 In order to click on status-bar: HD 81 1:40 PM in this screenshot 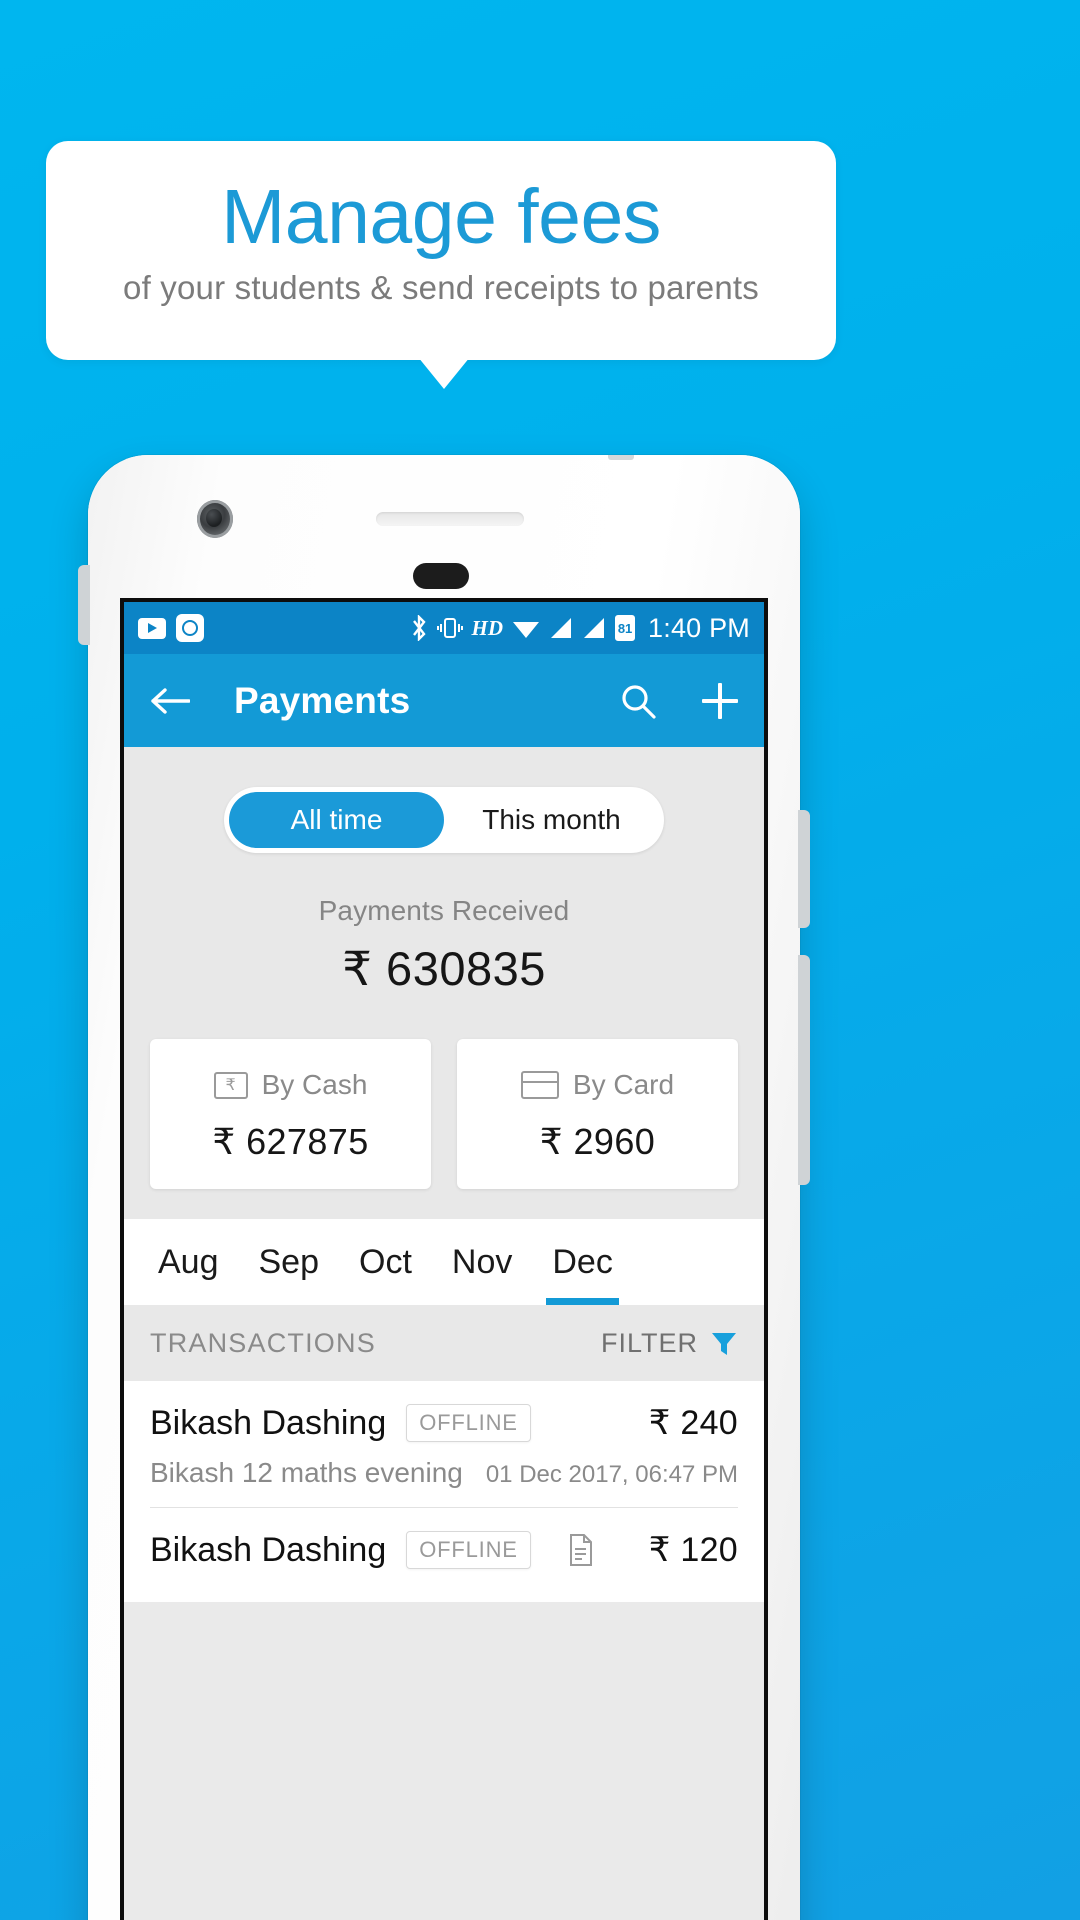, I will do `click(444, 628)`.